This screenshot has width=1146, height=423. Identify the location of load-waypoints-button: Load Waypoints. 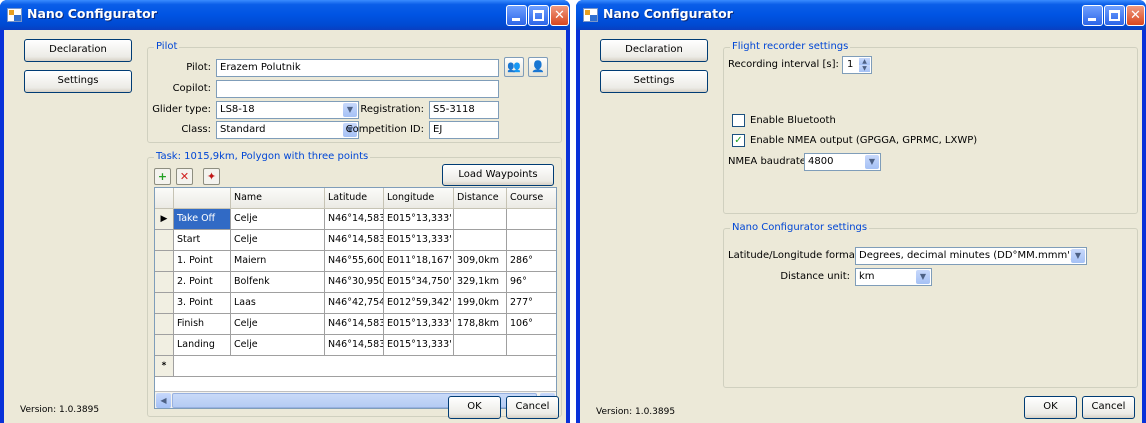
(498, 175).